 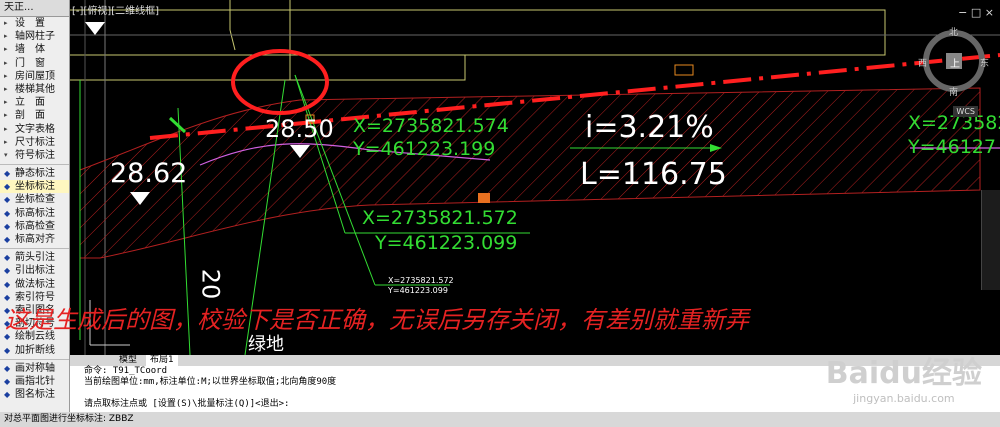 What do you see at coordinates (7, 187) in the screenshot?
I see `coordinate-icon: ◆` at bounding box center [7, 187].